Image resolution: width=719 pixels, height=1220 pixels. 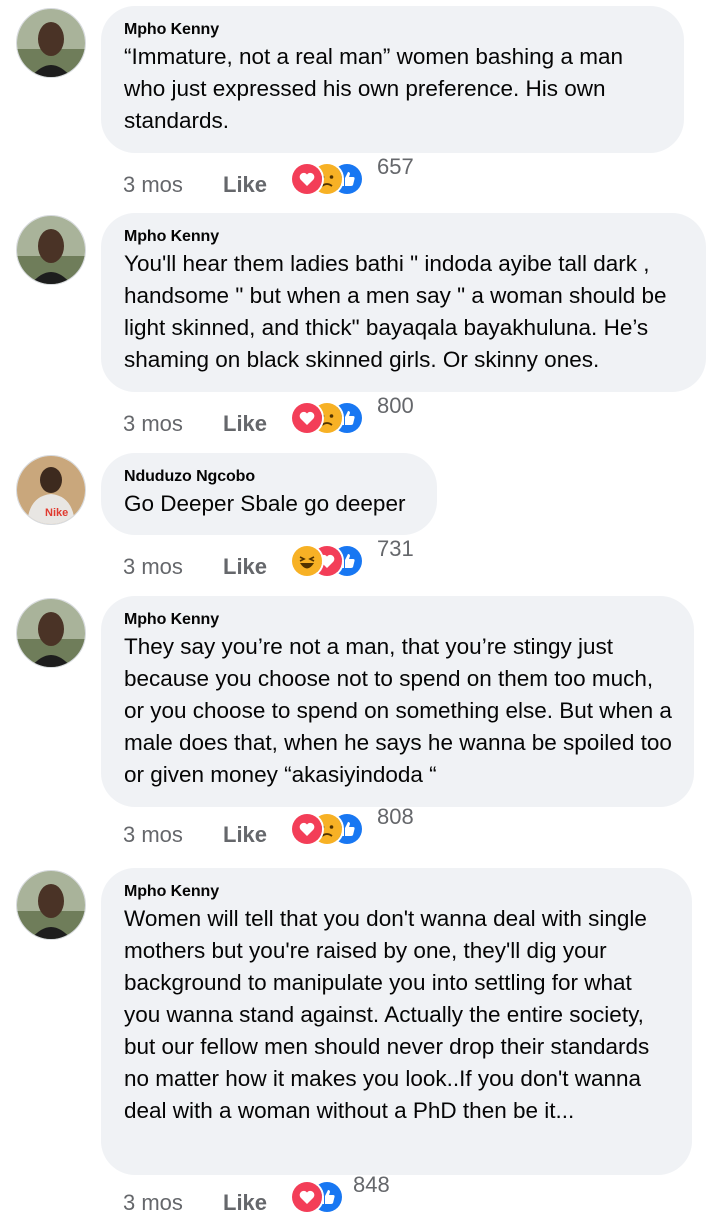 What do you see at coordinates (333, 417) in the screenshot?
I see `comment-actions: 3 mos Like 800` at bounding box center [333, 417].